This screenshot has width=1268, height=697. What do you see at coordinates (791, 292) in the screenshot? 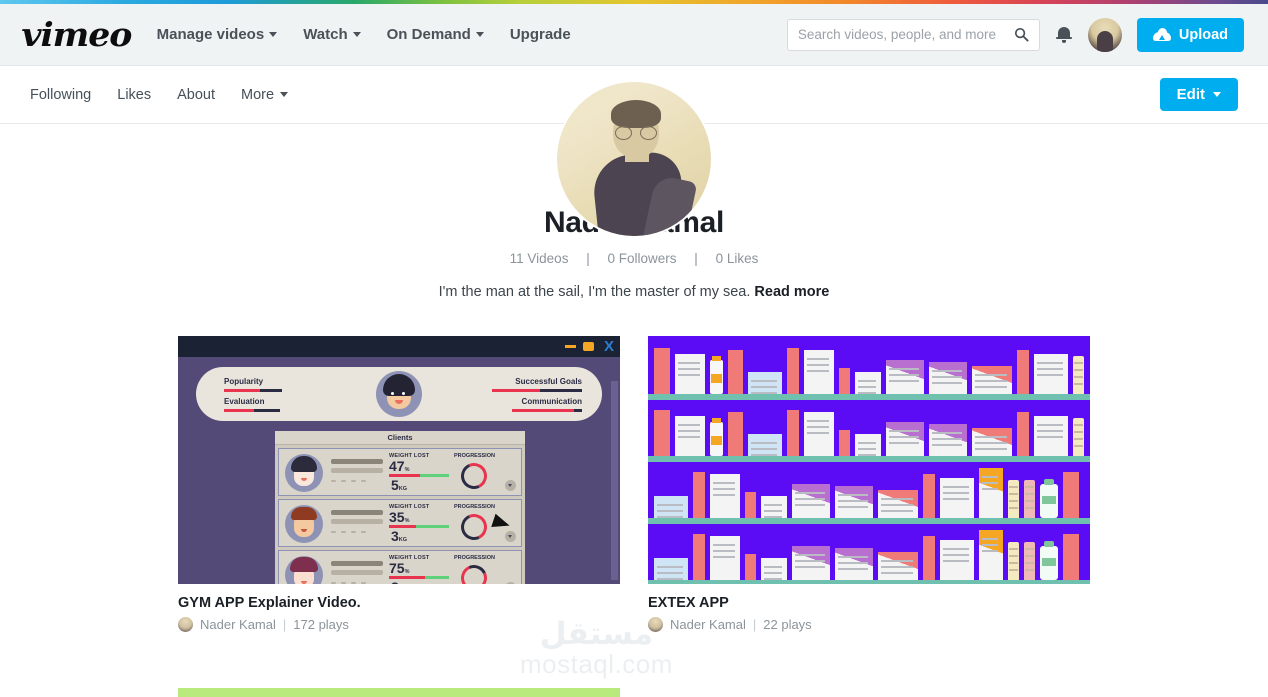
I see `read-more-link: Read more` at bounding box center [791, 292].